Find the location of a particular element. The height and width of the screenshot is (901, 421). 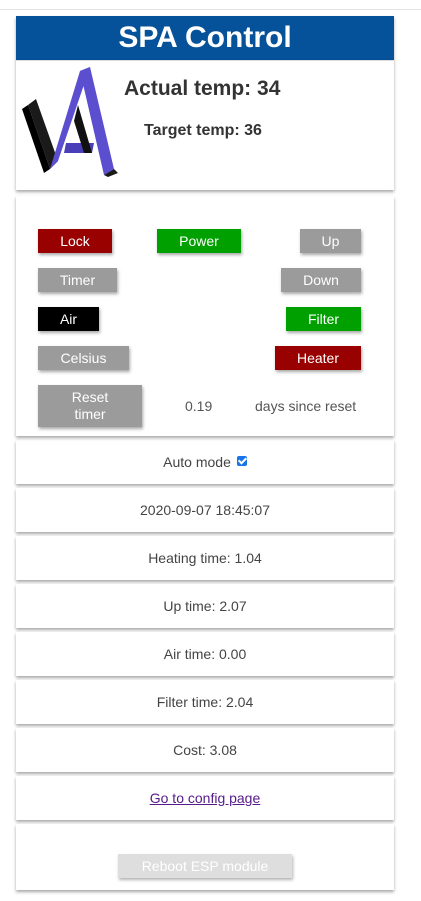

datetime-text: 2020-09-07 18:45:07 is located at coordinates (205, 510).